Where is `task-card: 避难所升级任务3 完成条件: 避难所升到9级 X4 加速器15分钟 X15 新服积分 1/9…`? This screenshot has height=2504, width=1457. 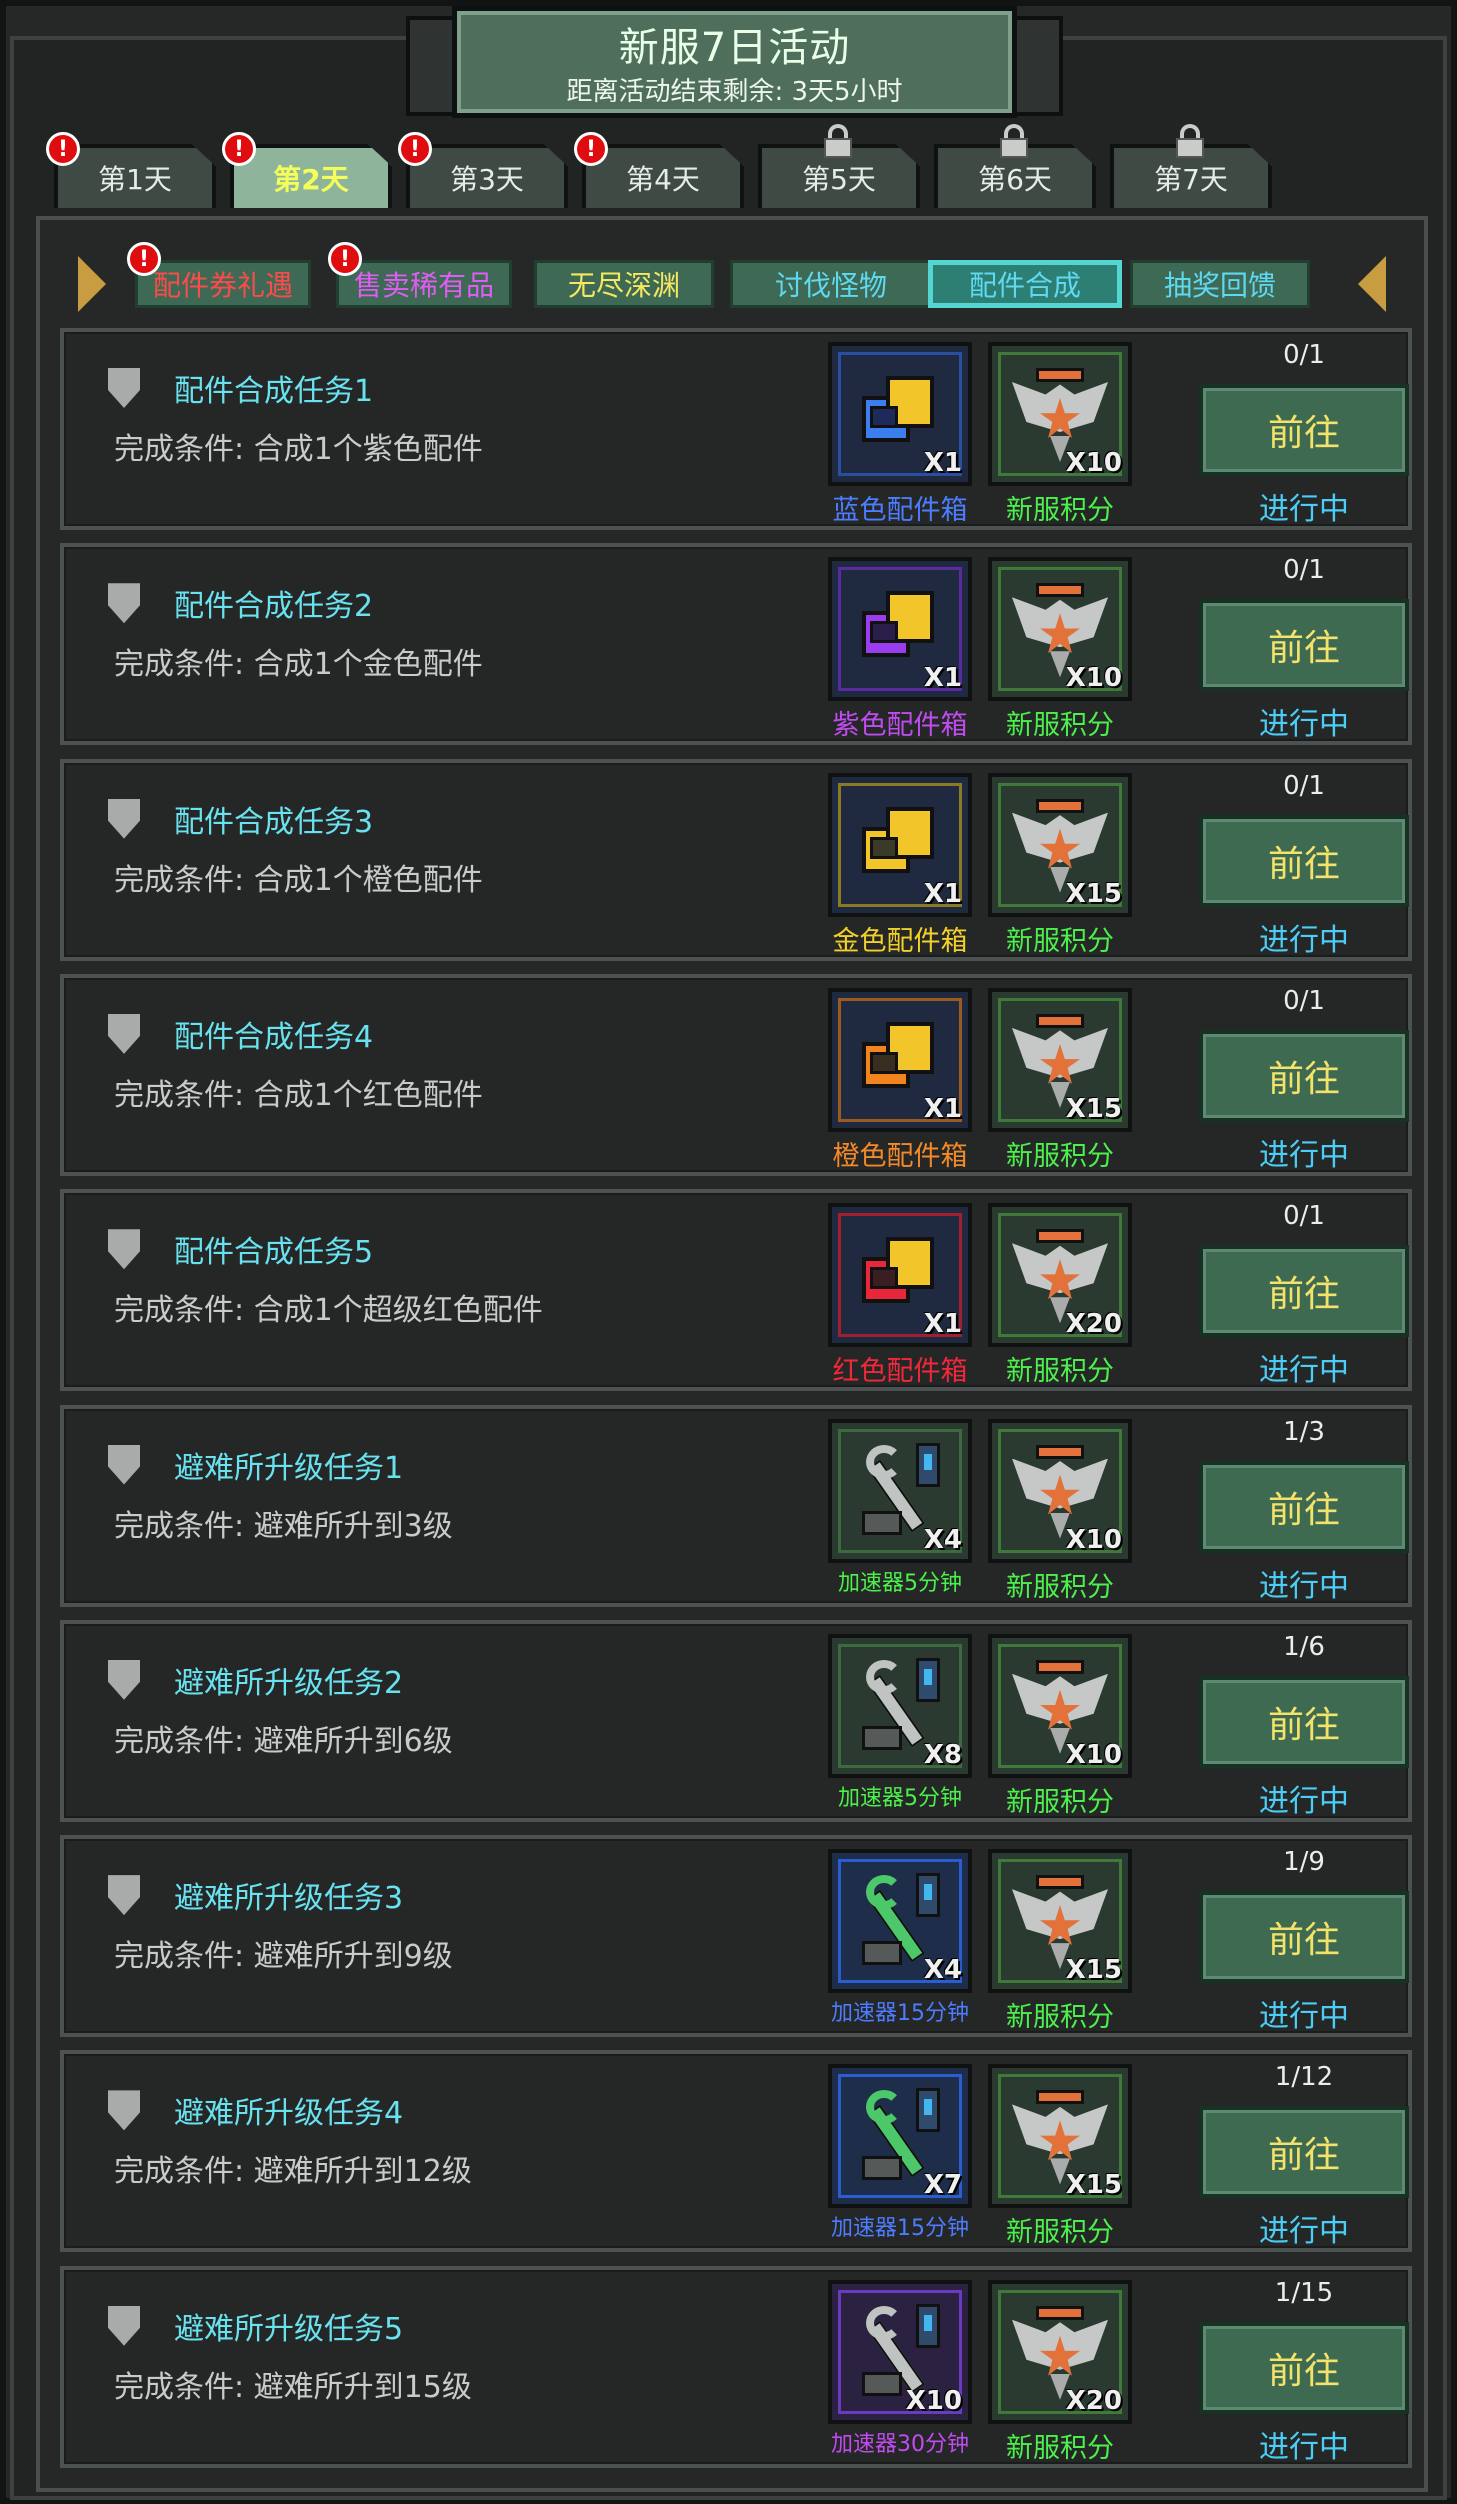 task-card: 避难所升级任务3 完成条件: 避难所升到9级 X4 加速器15分钟 X15 新服积分 1/9… is located at coordinates (736, 1936).